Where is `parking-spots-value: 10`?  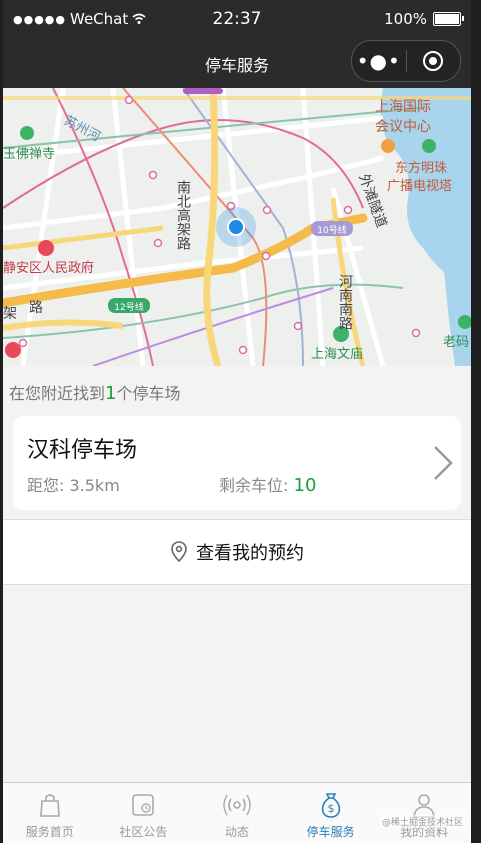 parking-spots-value: 10 is located at coordinates (305, 485).